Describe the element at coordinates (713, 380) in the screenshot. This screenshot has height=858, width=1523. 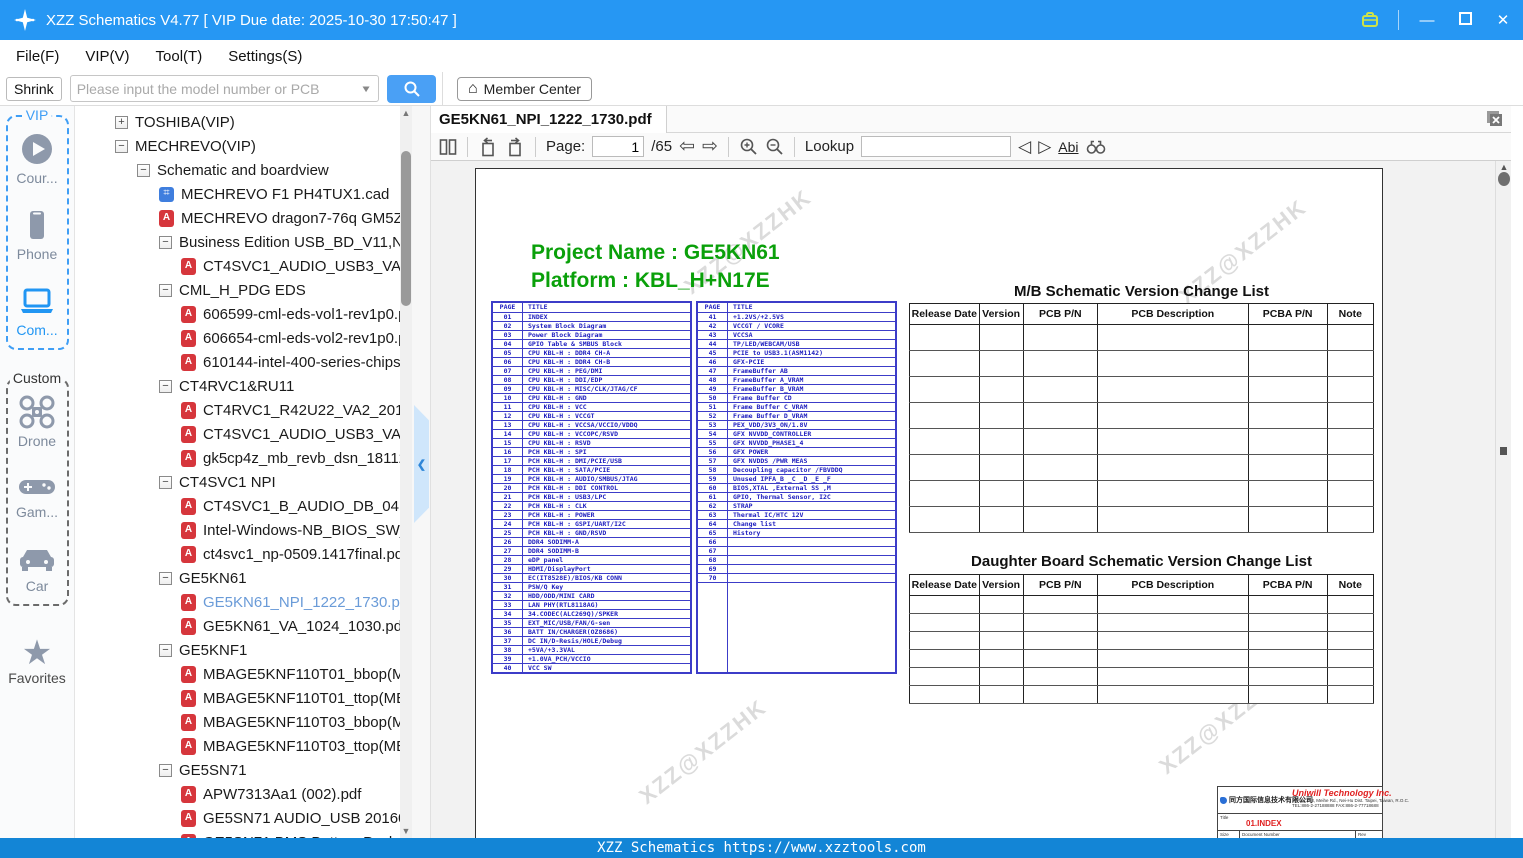
I see `index-page-cell: 48` at that location.